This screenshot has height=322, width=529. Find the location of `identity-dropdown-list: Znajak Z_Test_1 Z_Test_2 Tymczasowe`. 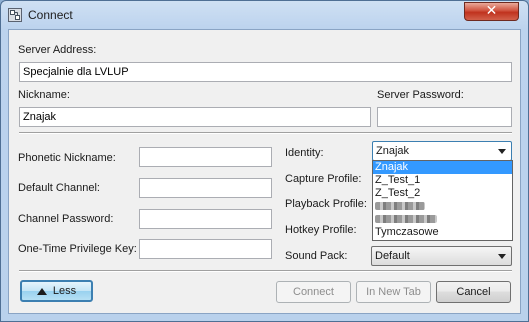

identity-dropdown-list: Znajak Z_Test_1 Z_Test_2 Tymczasowe is located at coordinates (442, 200).